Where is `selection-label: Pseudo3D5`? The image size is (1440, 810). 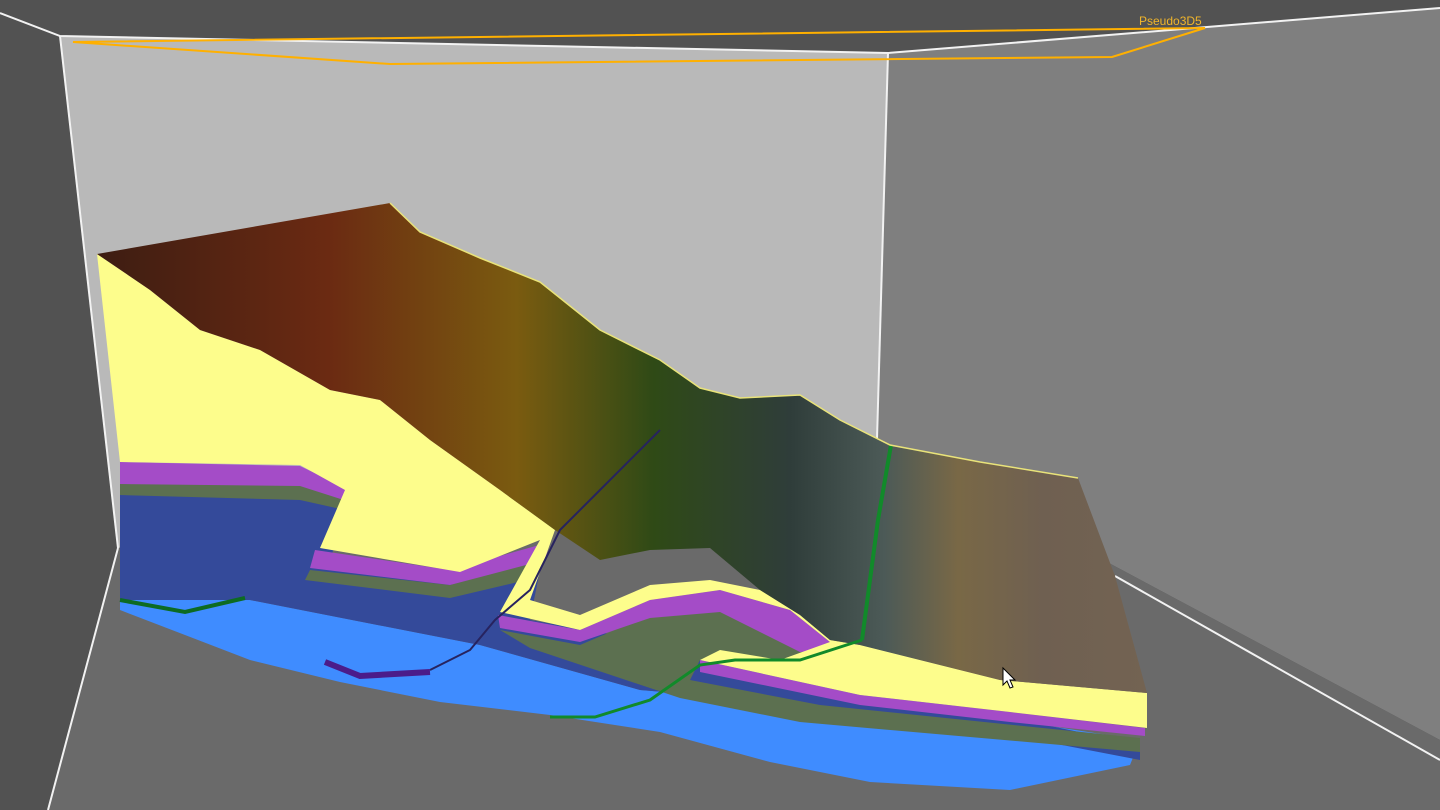 selection-label: Pseudo3D5 is located at coordinates (1170, 21).